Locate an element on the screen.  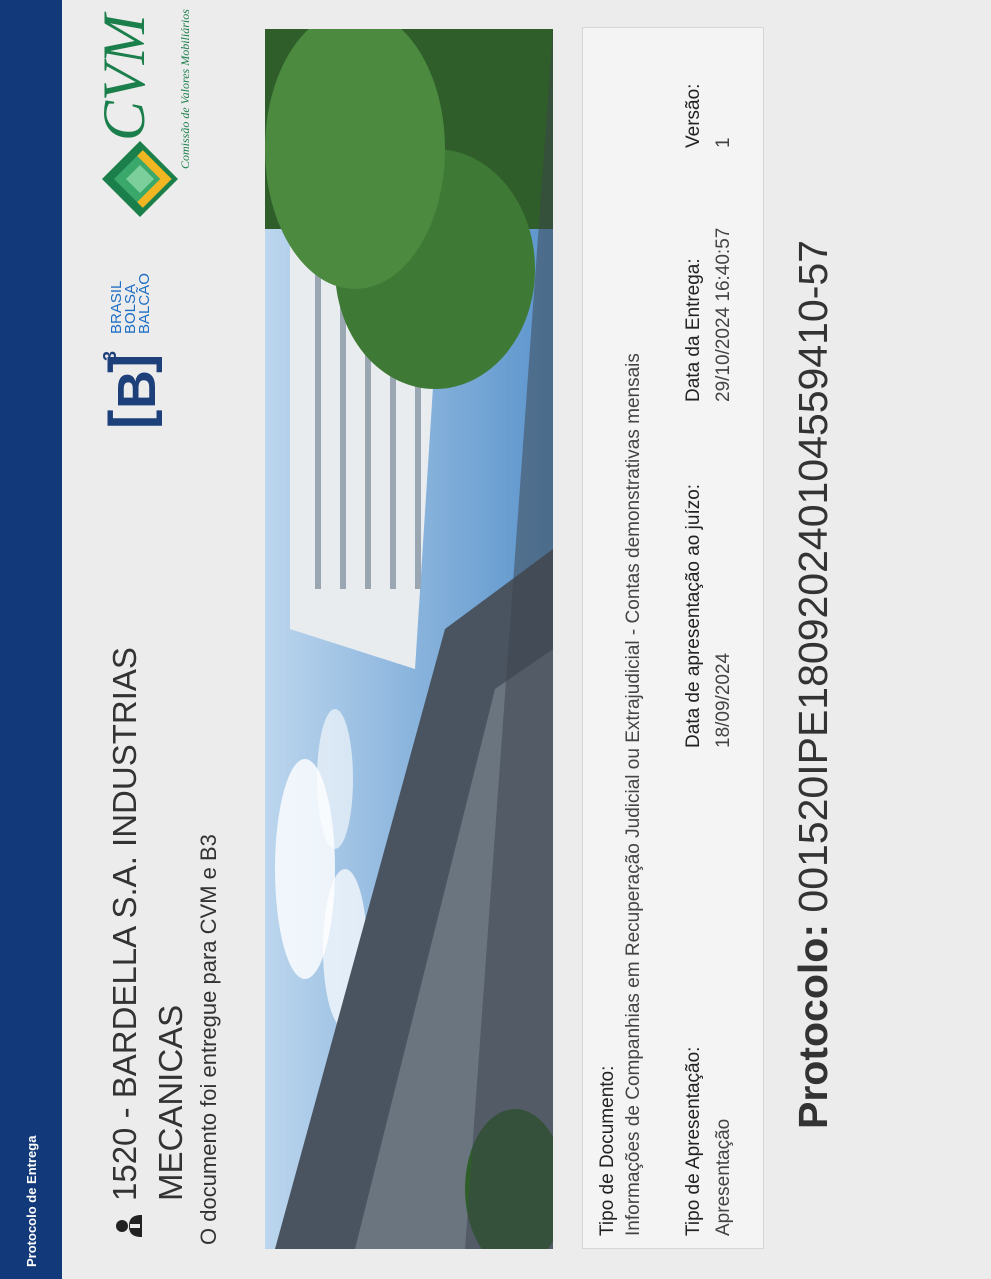
b3-words: BRASIL BOLSA BALCÃO is located at coordinates (130, 303).